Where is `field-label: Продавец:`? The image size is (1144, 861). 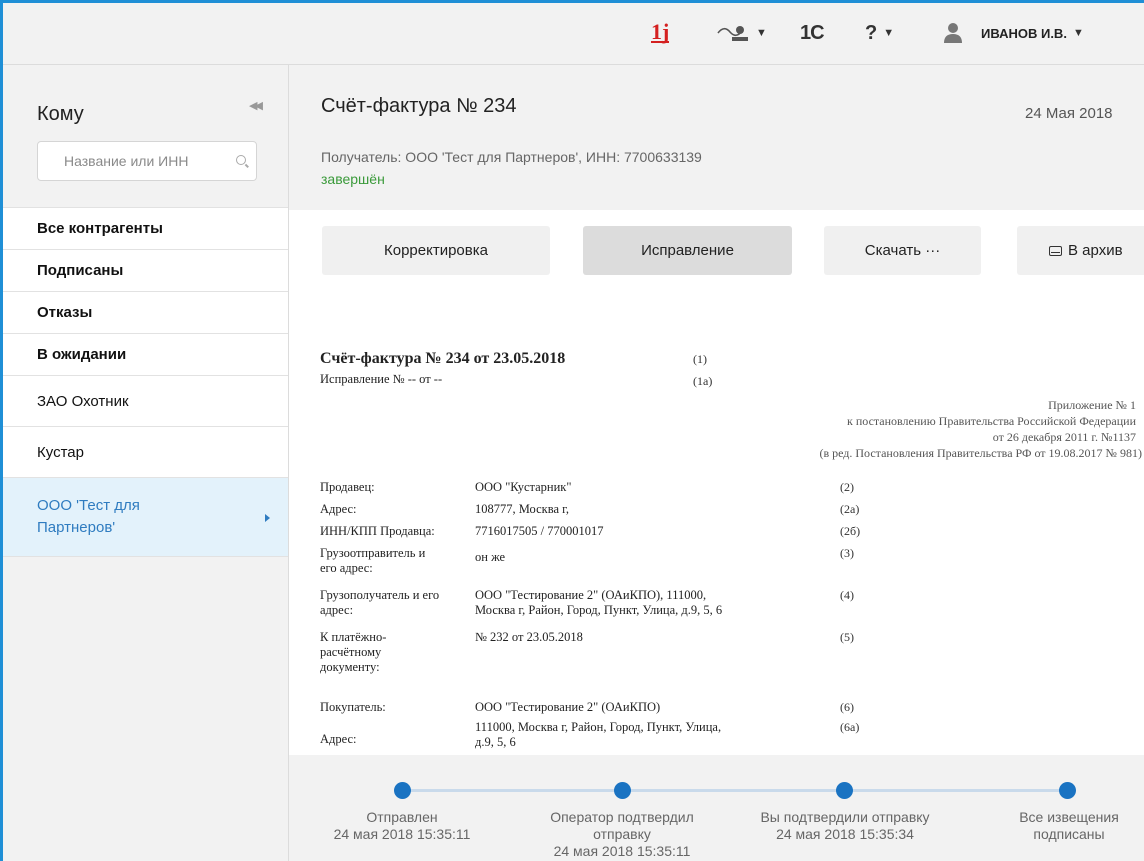
field-label: Продавец: is located at coordinates (347, 487).